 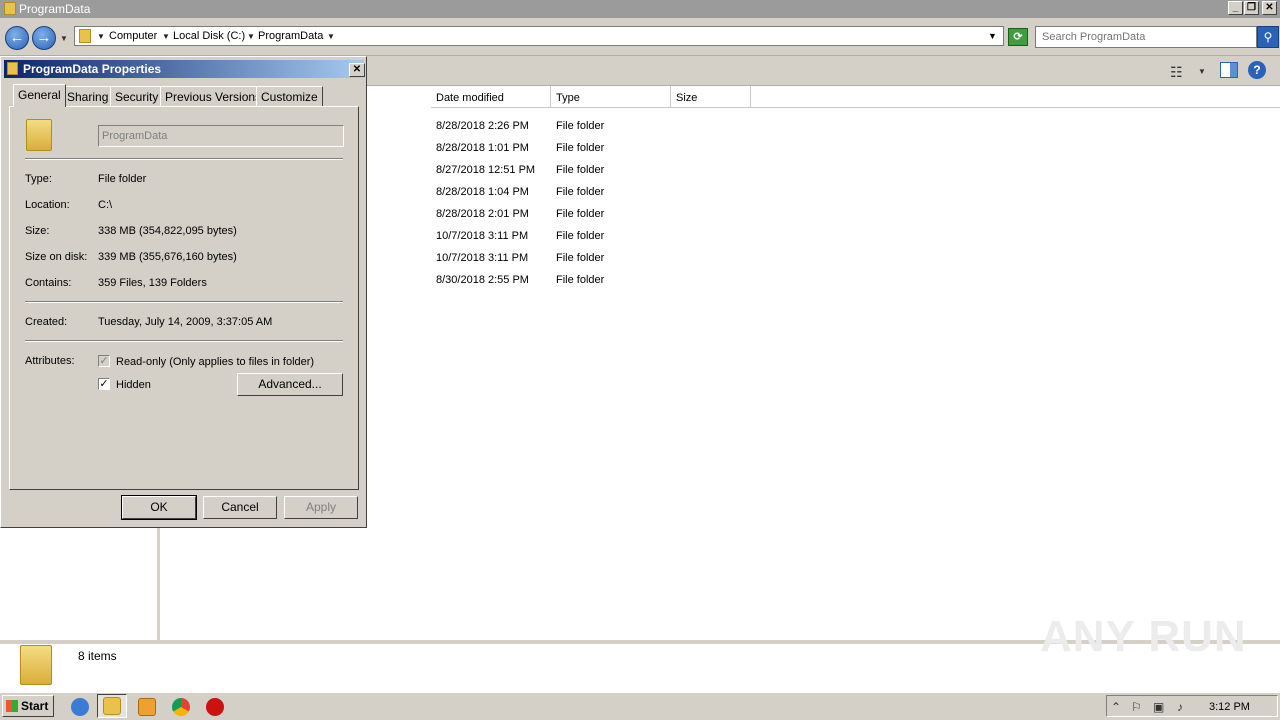 I want to click on file-row: 8/30/2018 2:55 PM File folder, so click(x=823, y=280).